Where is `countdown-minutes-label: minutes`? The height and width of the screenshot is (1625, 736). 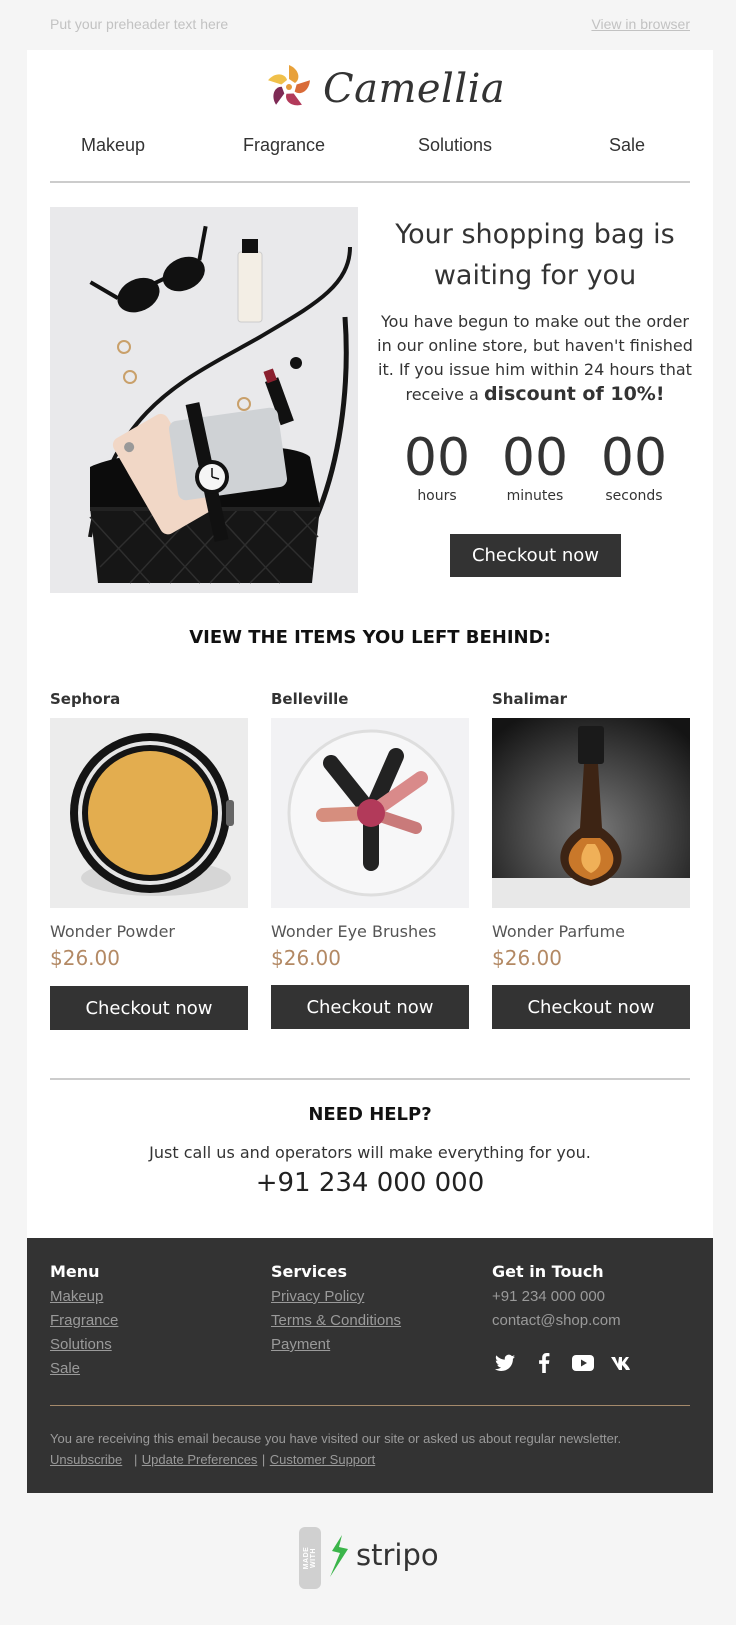
countdown-minutes-label: minutes is located at coordinates (535, 496).